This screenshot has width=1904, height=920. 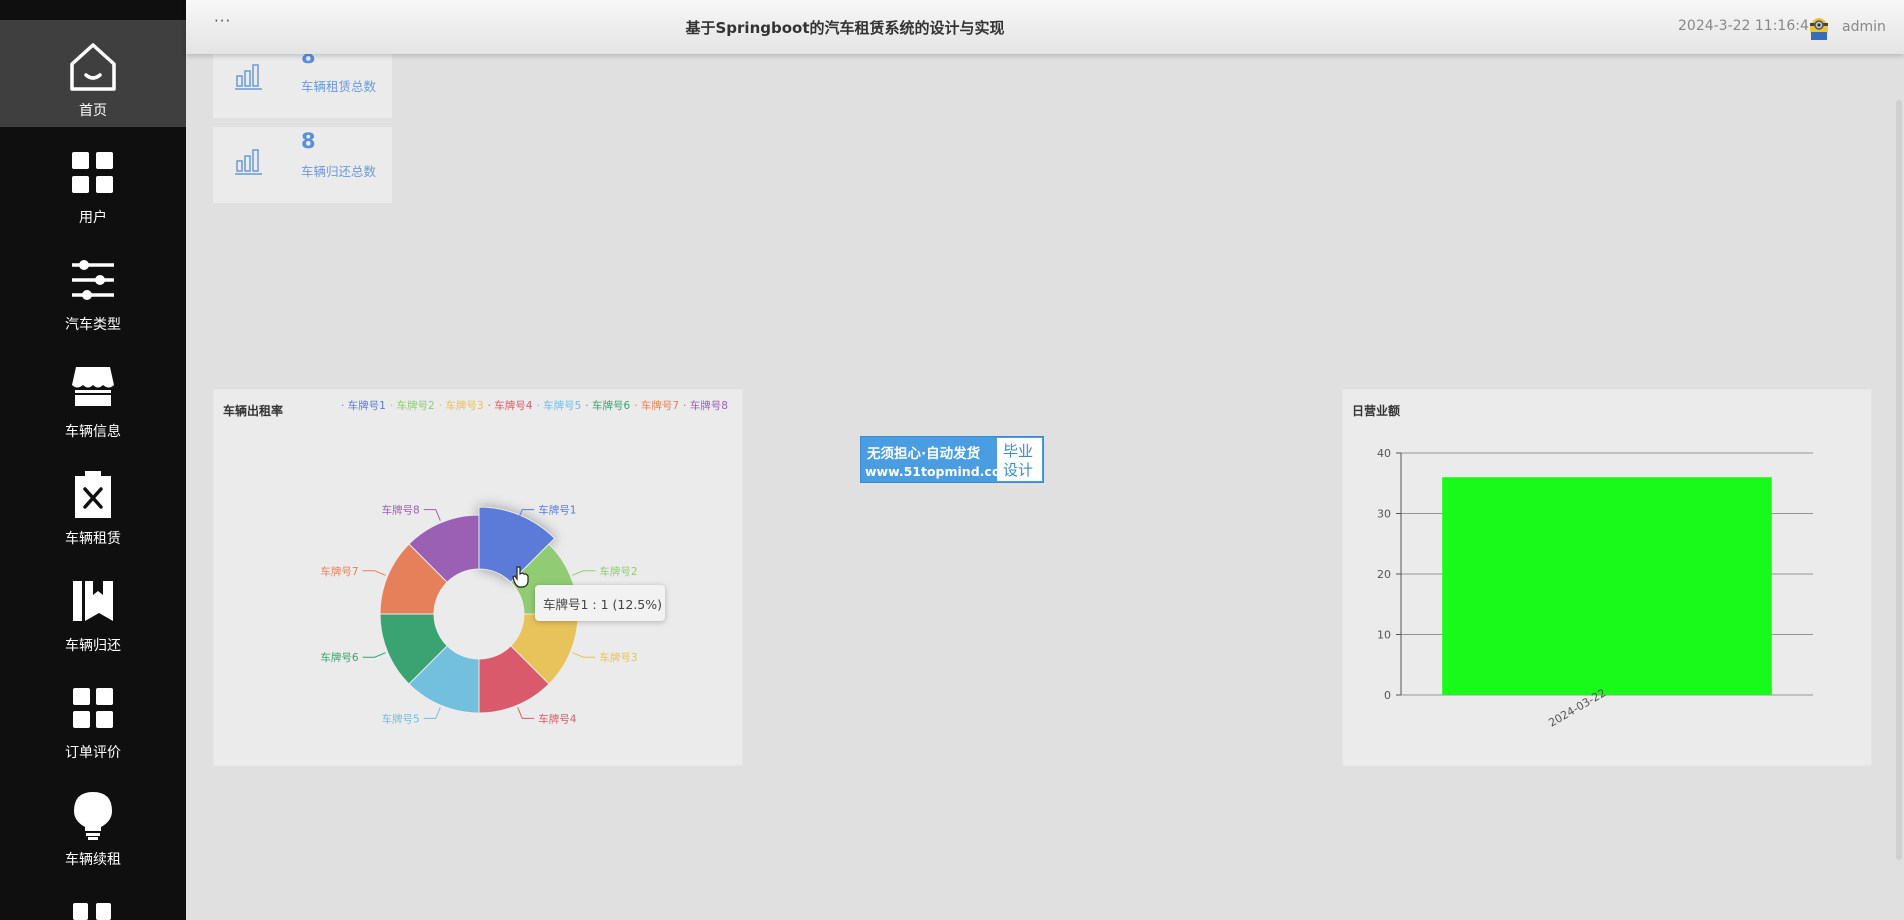 I want to click on pie-label: 车牌号8, so click(x=401, y=510).